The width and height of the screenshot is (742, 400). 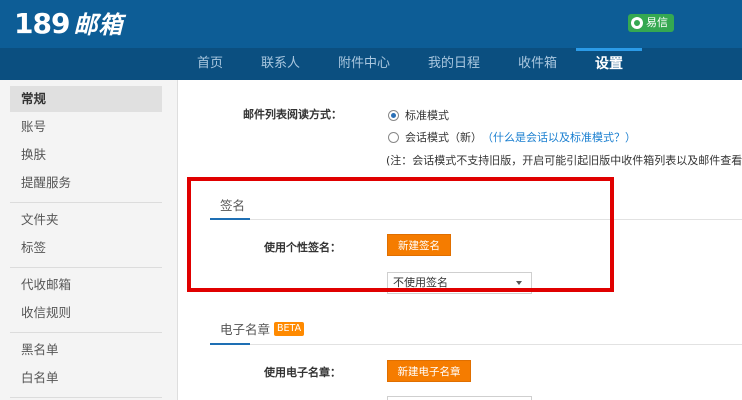 What do you see at coordinates (86, 183) in the screenshot?
I see `sidebar-item-reminder: 提醒服务` at bounding box center [86, 183].